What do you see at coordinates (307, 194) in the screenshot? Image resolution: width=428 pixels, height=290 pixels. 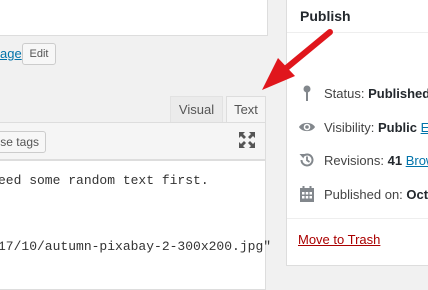 I see `calendar-icon` at bounding box center [307, 194].